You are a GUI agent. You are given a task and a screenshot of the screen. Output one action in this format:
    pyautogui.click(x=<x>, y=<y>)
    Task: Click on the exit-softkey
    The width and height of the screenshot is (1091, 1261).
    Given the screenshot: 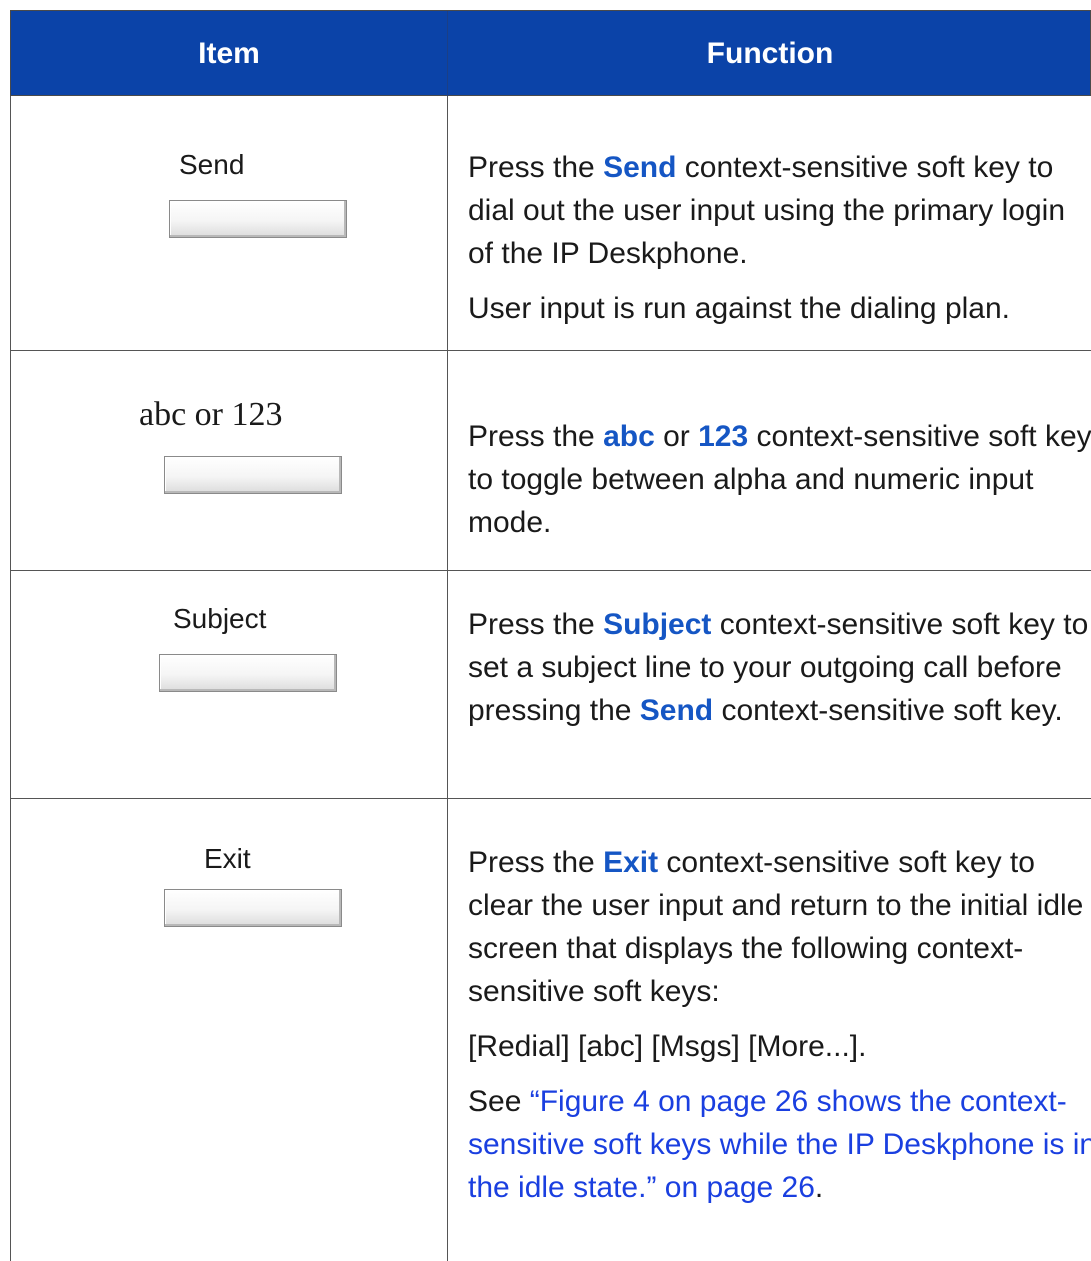 What is the action you would take?
    pyautogui.click(x=253, y=908)
    